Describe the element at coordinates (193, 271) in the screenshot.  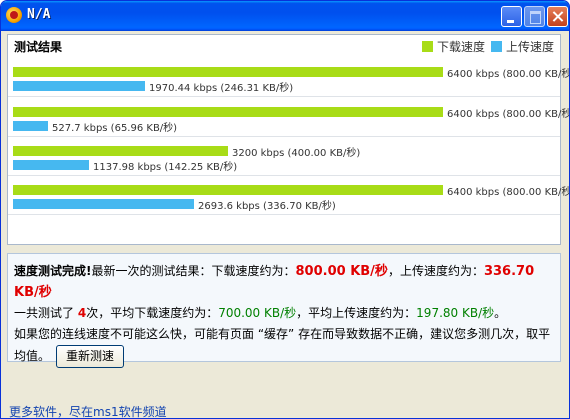
I see `latest-prefix: 最新一次的测试结果：下载速度约为：` at that location.